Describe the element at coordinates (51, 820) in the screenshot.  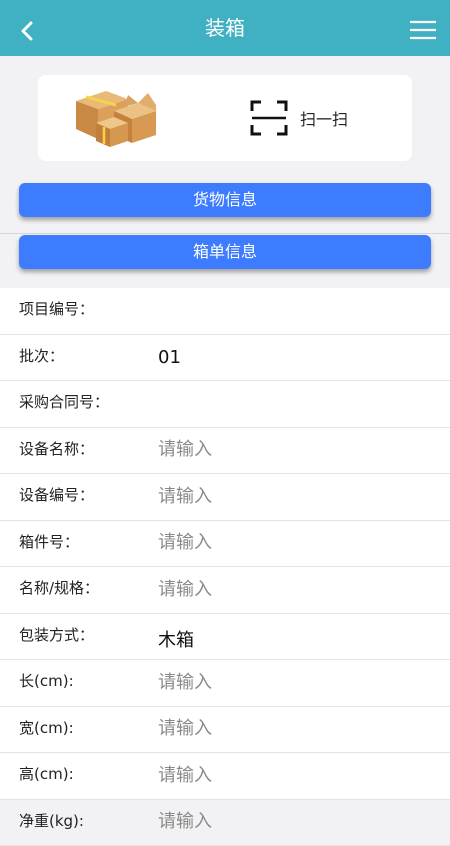
I see `net-weight-label: 净重(kg):` at that location.